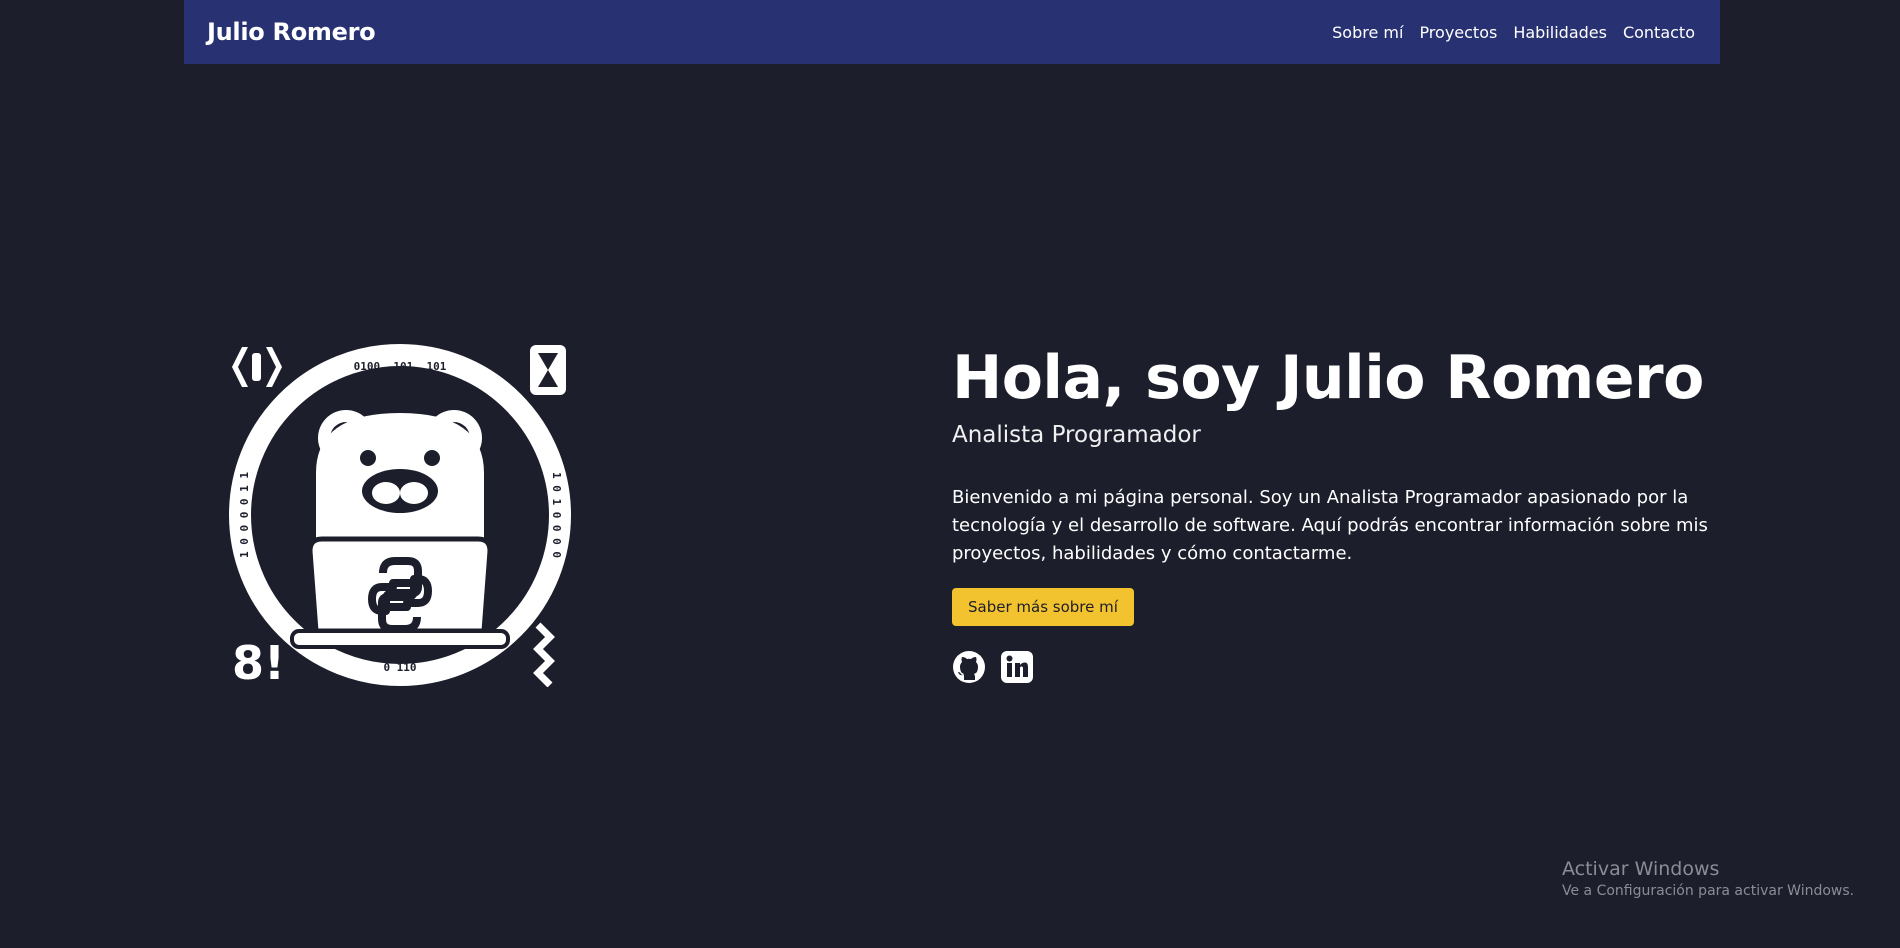 The height and width of the screenshot is (948, 1900). What do you see at coordinates (556, 515) in the screenshot?
I see `ring-text-right: 1 0 1 0 0 0 0` at bounding box center [556, 515].